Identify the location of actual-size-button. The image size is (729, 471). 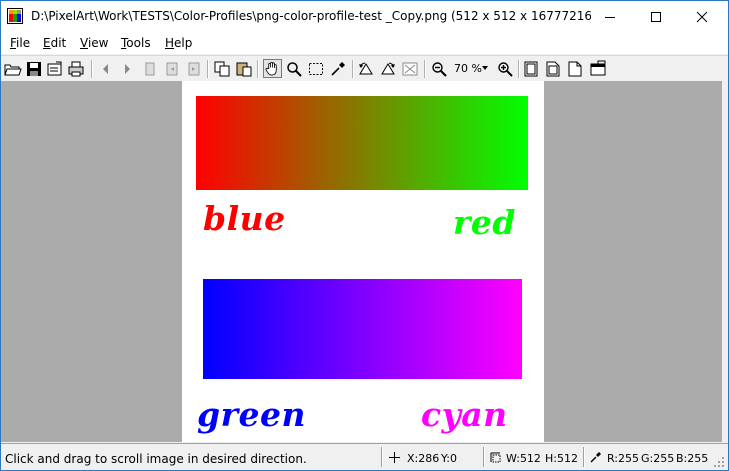
(575, 69).